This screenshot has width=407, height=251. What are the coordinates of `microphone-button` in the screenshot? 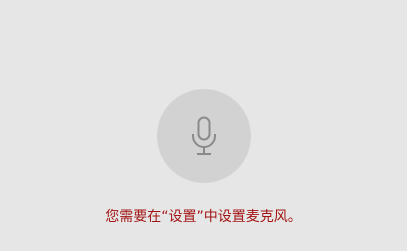 It's located at (204, 136).